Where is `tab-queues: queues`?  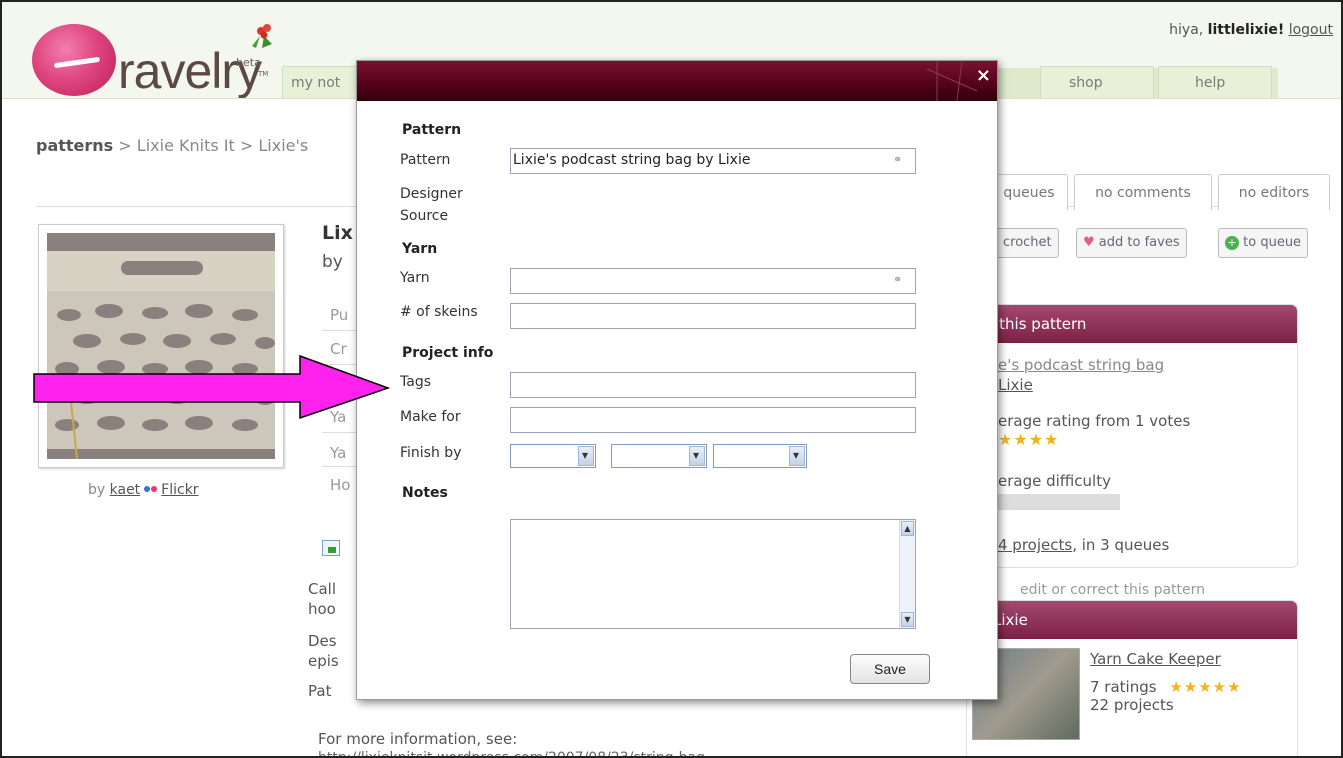 tab-queues: queues is located at coordinates (1029, 192).